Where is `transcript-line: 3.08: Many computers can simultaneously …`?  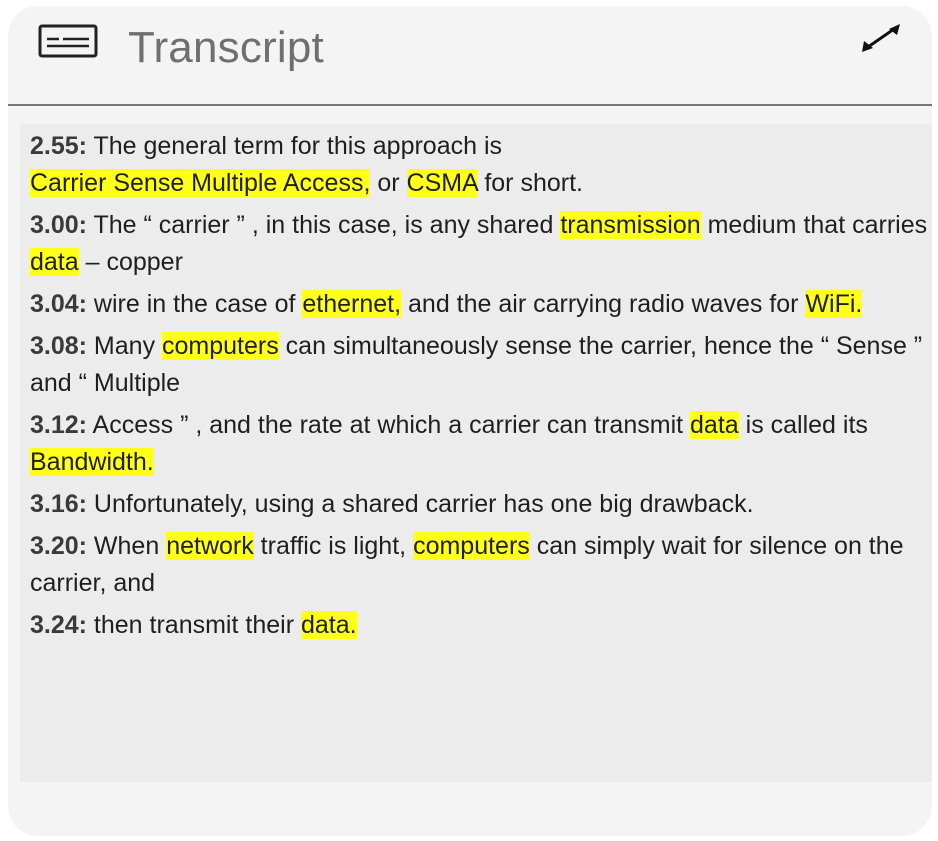
transcript-line: 3.08: Many computers can simultaneously … is located at coordinates (480, 365).